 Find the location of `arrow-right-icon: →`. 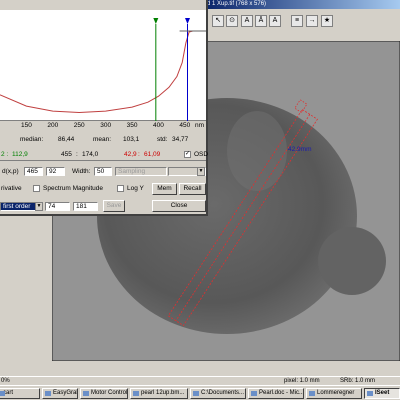

arrow-right-icon: → is located at coordinates (312, 21).